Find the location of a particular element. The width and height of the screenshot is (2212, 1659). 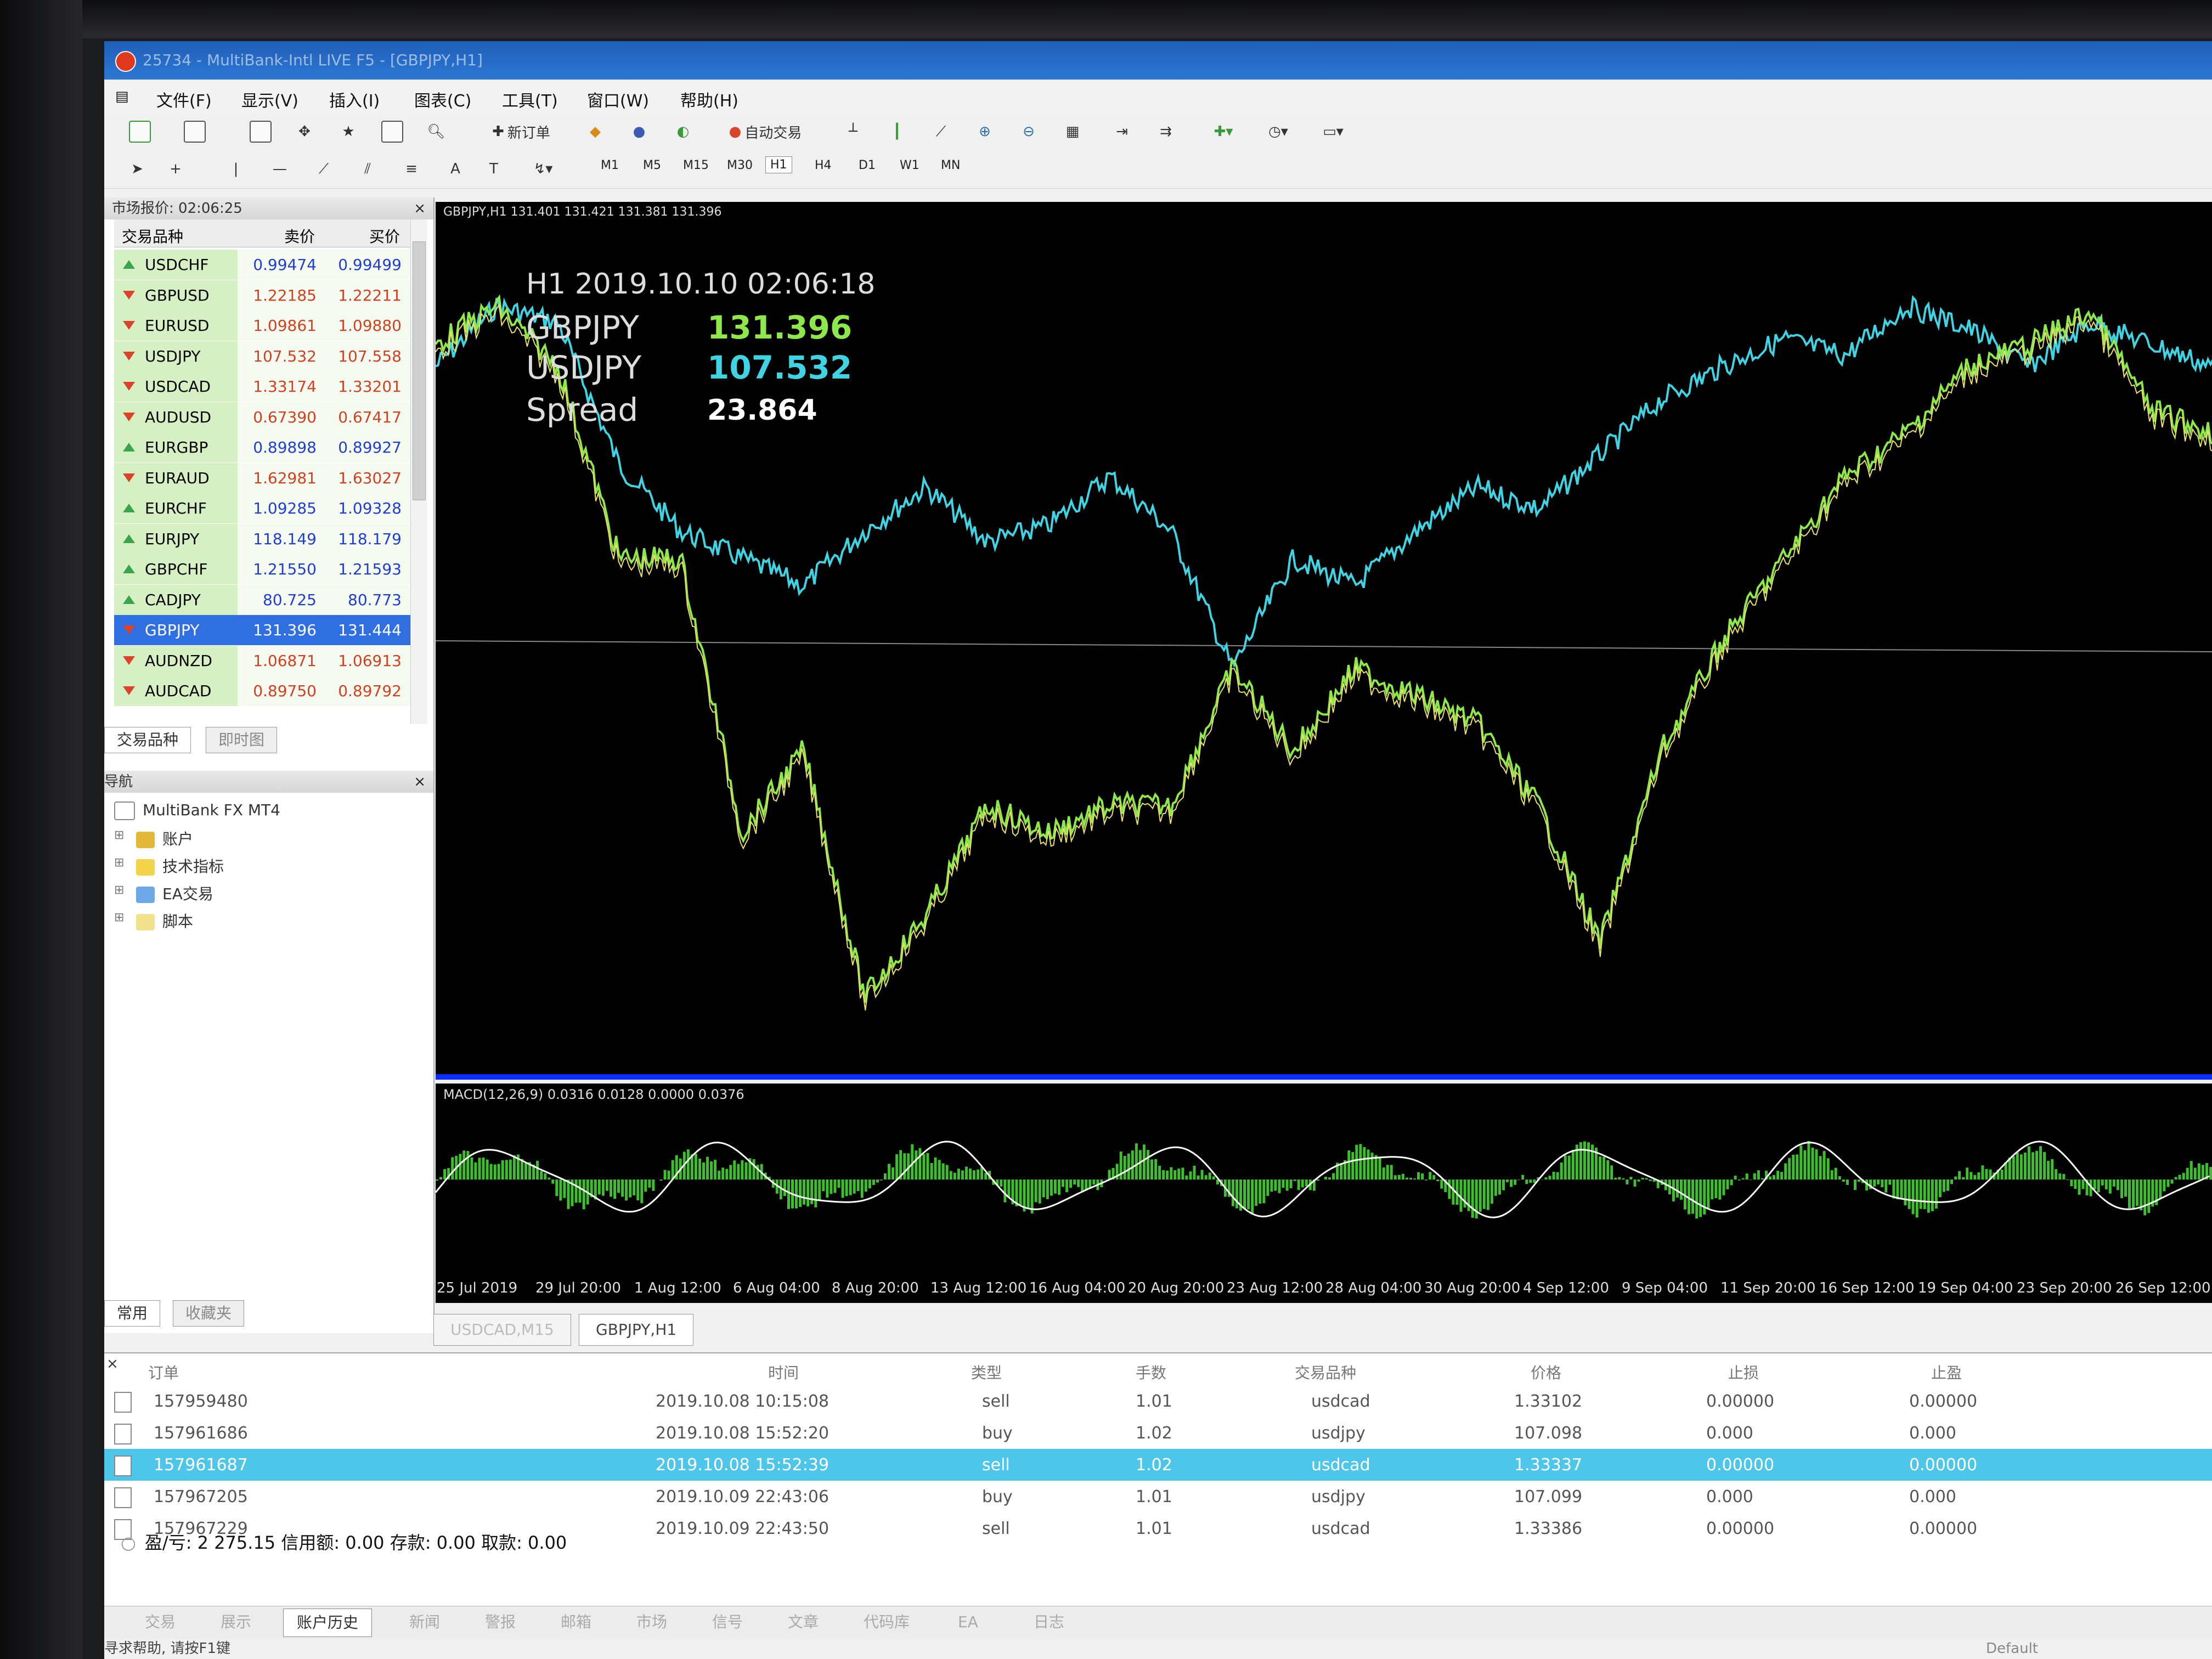

options-icon: ● is located at coordinates (639, 131).